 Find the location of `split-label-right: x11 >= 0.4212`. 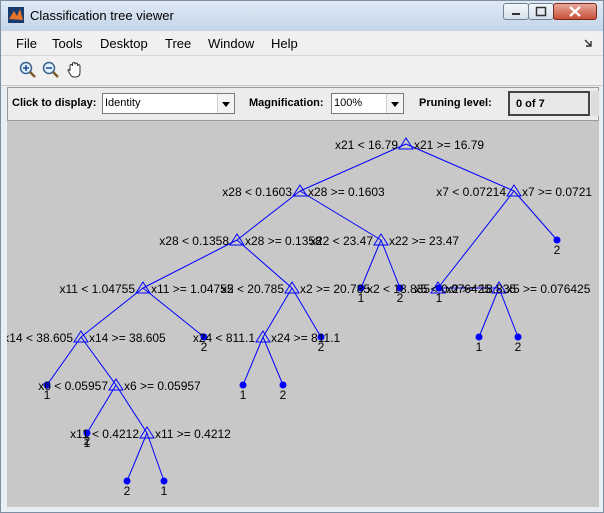

split-label-right: x11 >= 0.4212 is located at coordinates (193, 434).